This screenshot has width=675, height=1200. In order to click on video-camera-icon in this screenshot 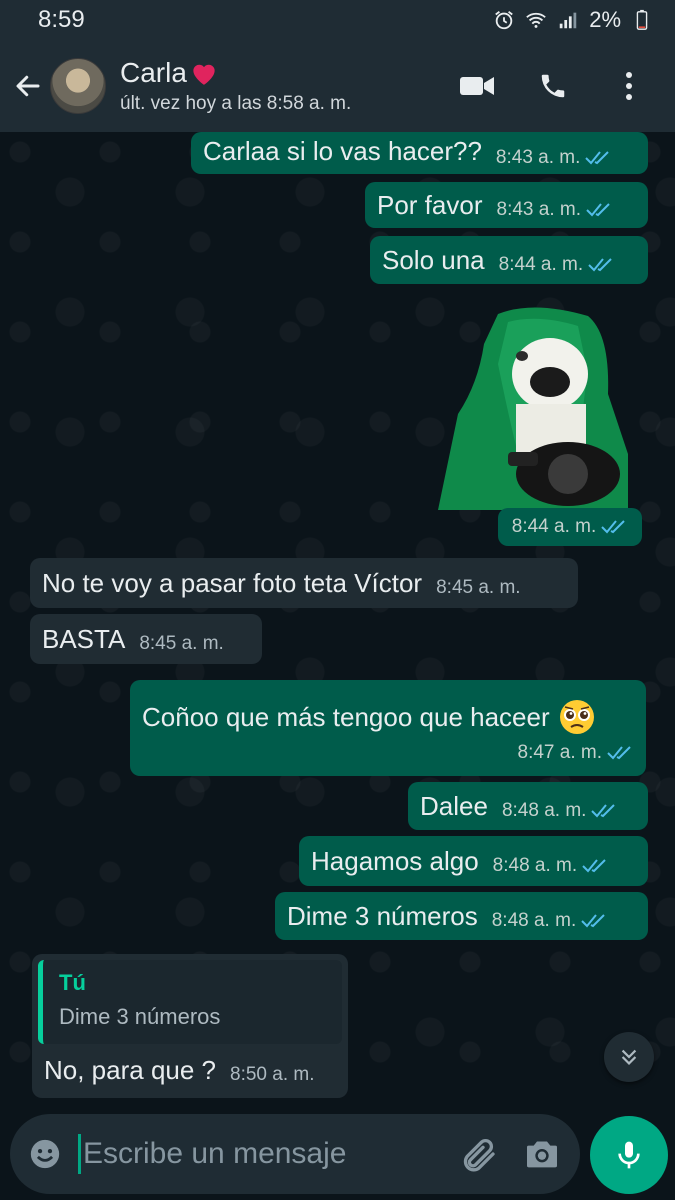, I will do `click(477, 86)`.